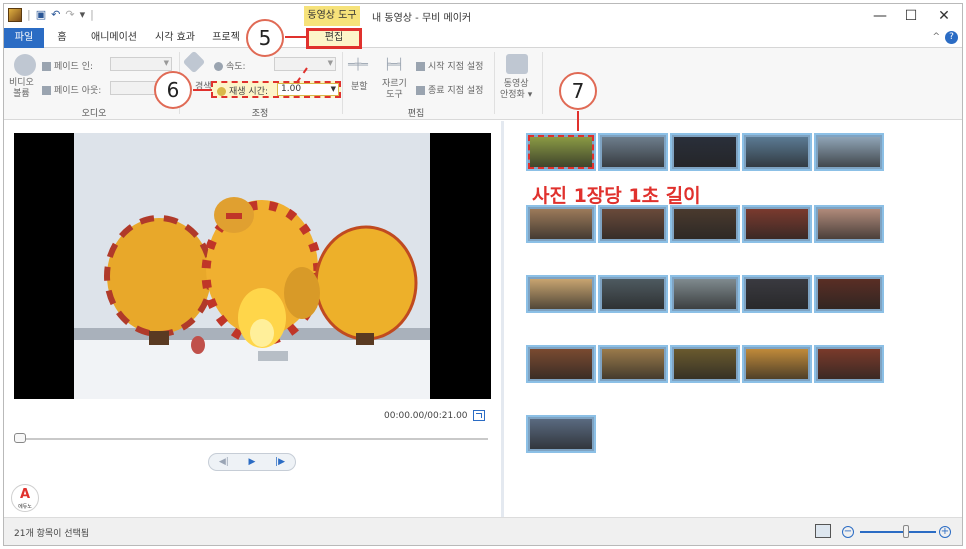 This screenshot has width=966, height=549. Describe the element at coordinates (41, 15) in the screenshot. I see `save-icon: ▣` at that location.